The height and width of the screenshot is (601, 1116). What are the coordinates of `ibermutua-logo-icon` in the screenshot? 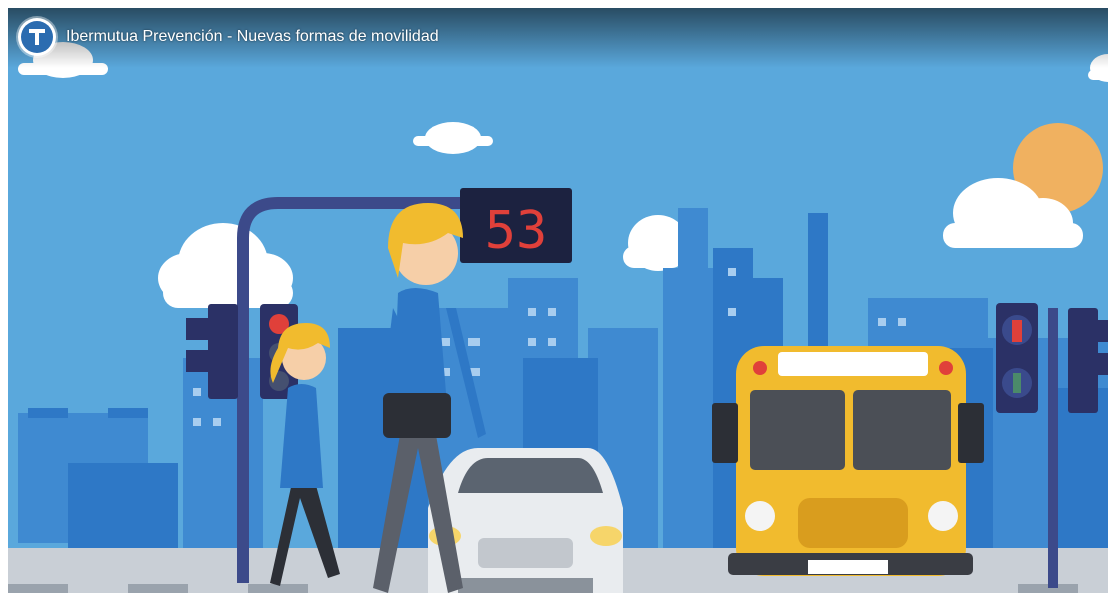 It's located at (37, 37).